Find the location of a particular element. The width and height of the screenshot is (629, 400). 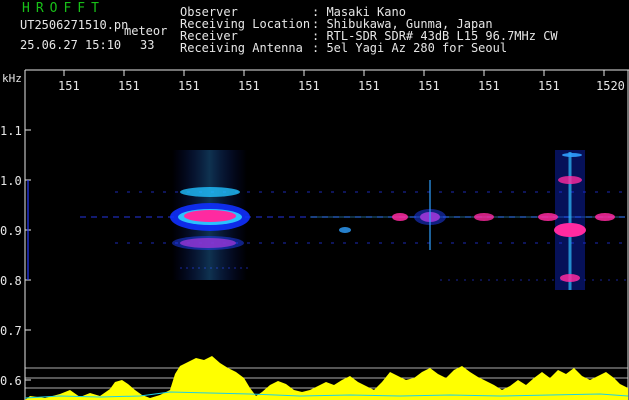

echo-cluster-left is located at coordinates (210, 215).